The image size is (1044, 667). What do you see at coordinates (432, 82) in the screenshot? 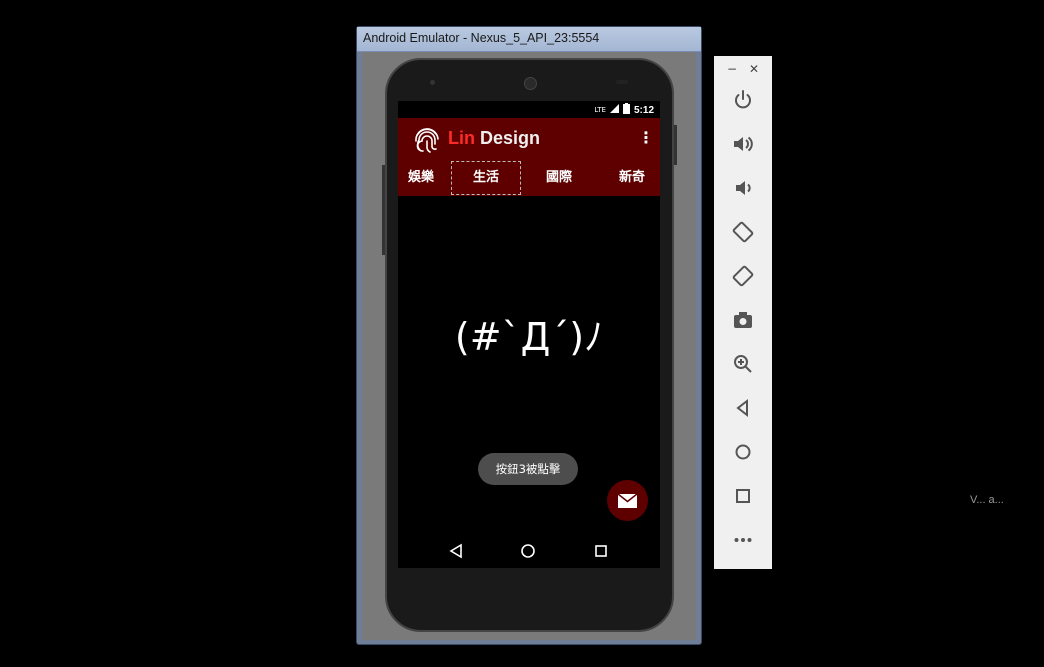
I see `proximity-sensor` at bounding box center [432, 82].